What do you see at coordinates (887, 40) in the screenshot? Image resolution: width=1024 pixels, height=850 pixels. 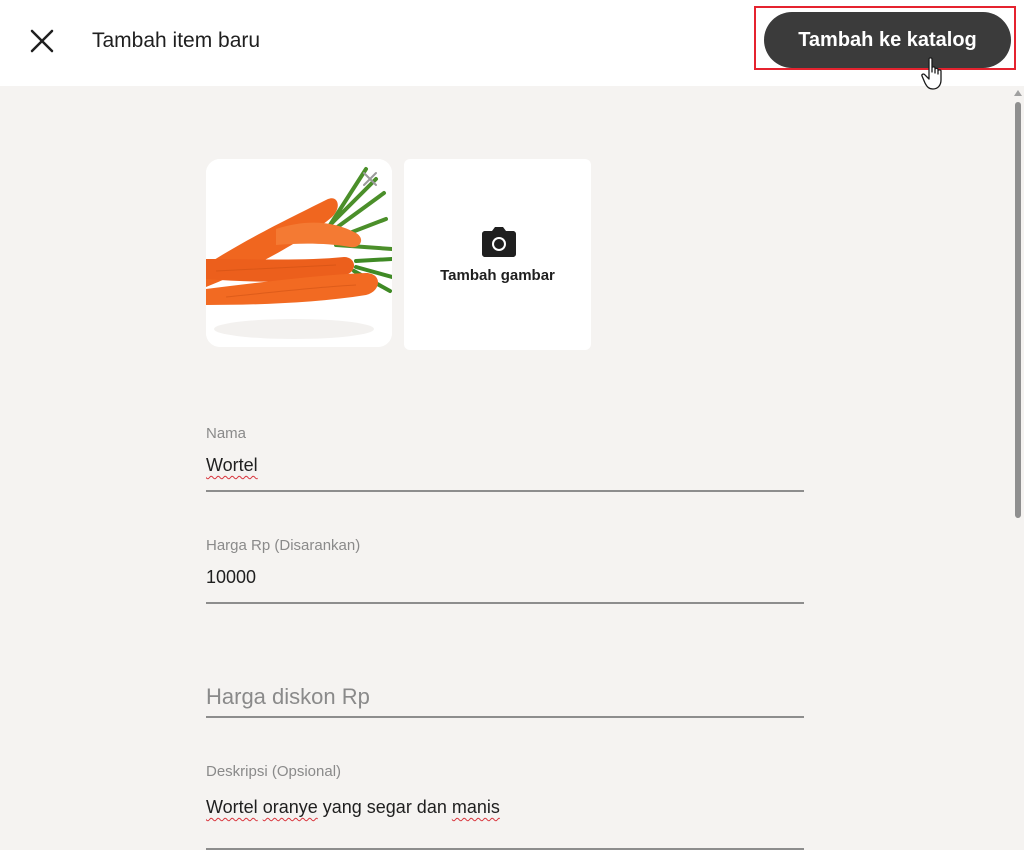 I see `add-to-catalog-button: Tambah ke katalog` at bounding box center [887, 40].